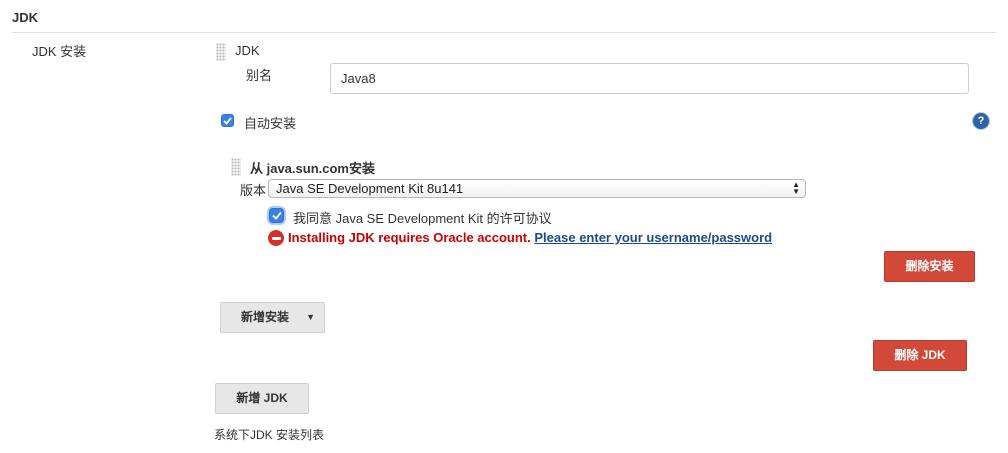 The height and width of the screenshot is (453, 1008). I want to click on agree-license-checkbox, so click(276, 215).